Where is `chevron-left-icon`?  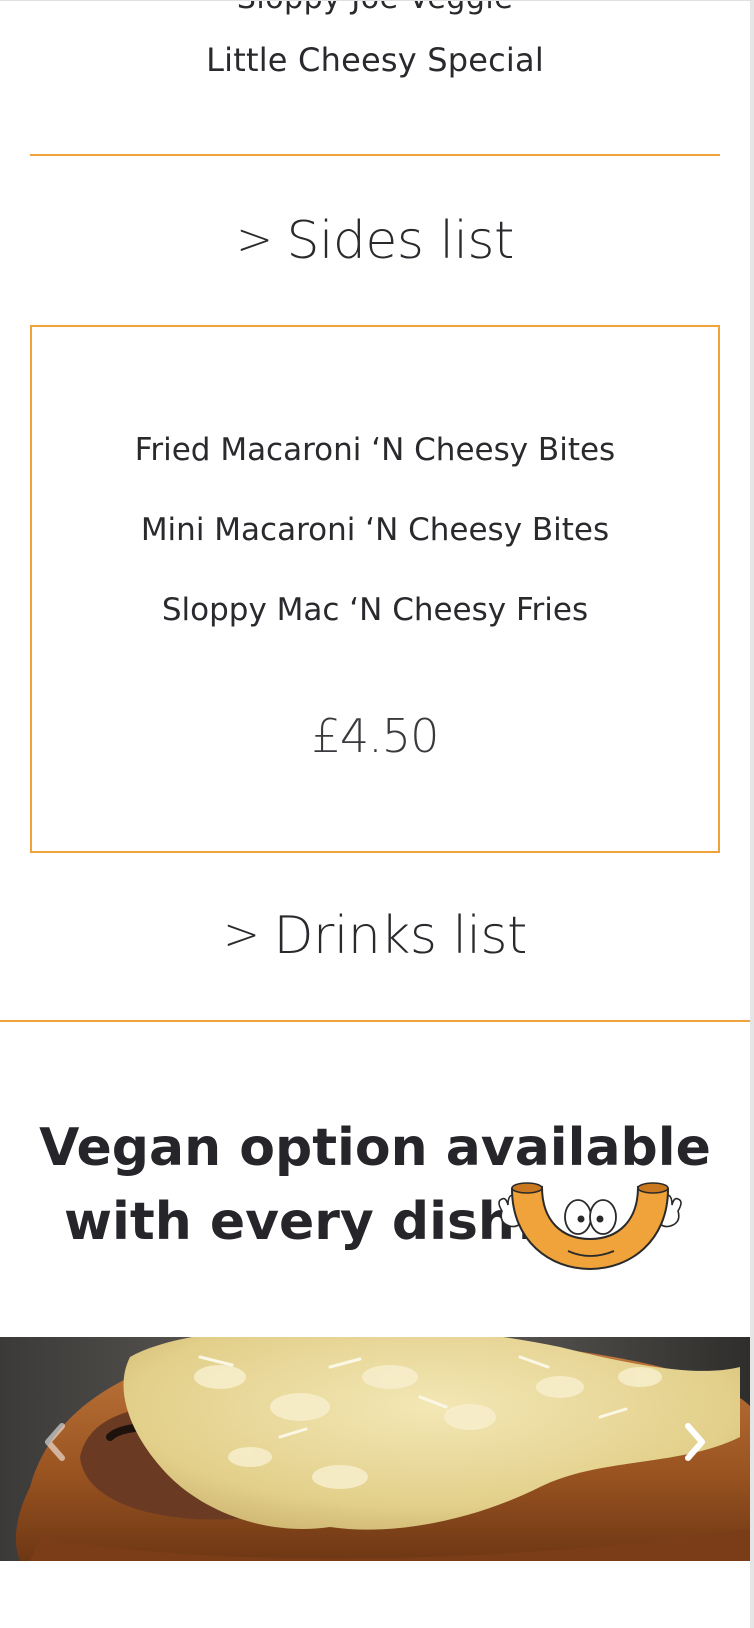
chevron-left-icon is located at coordinates (55, 1442).